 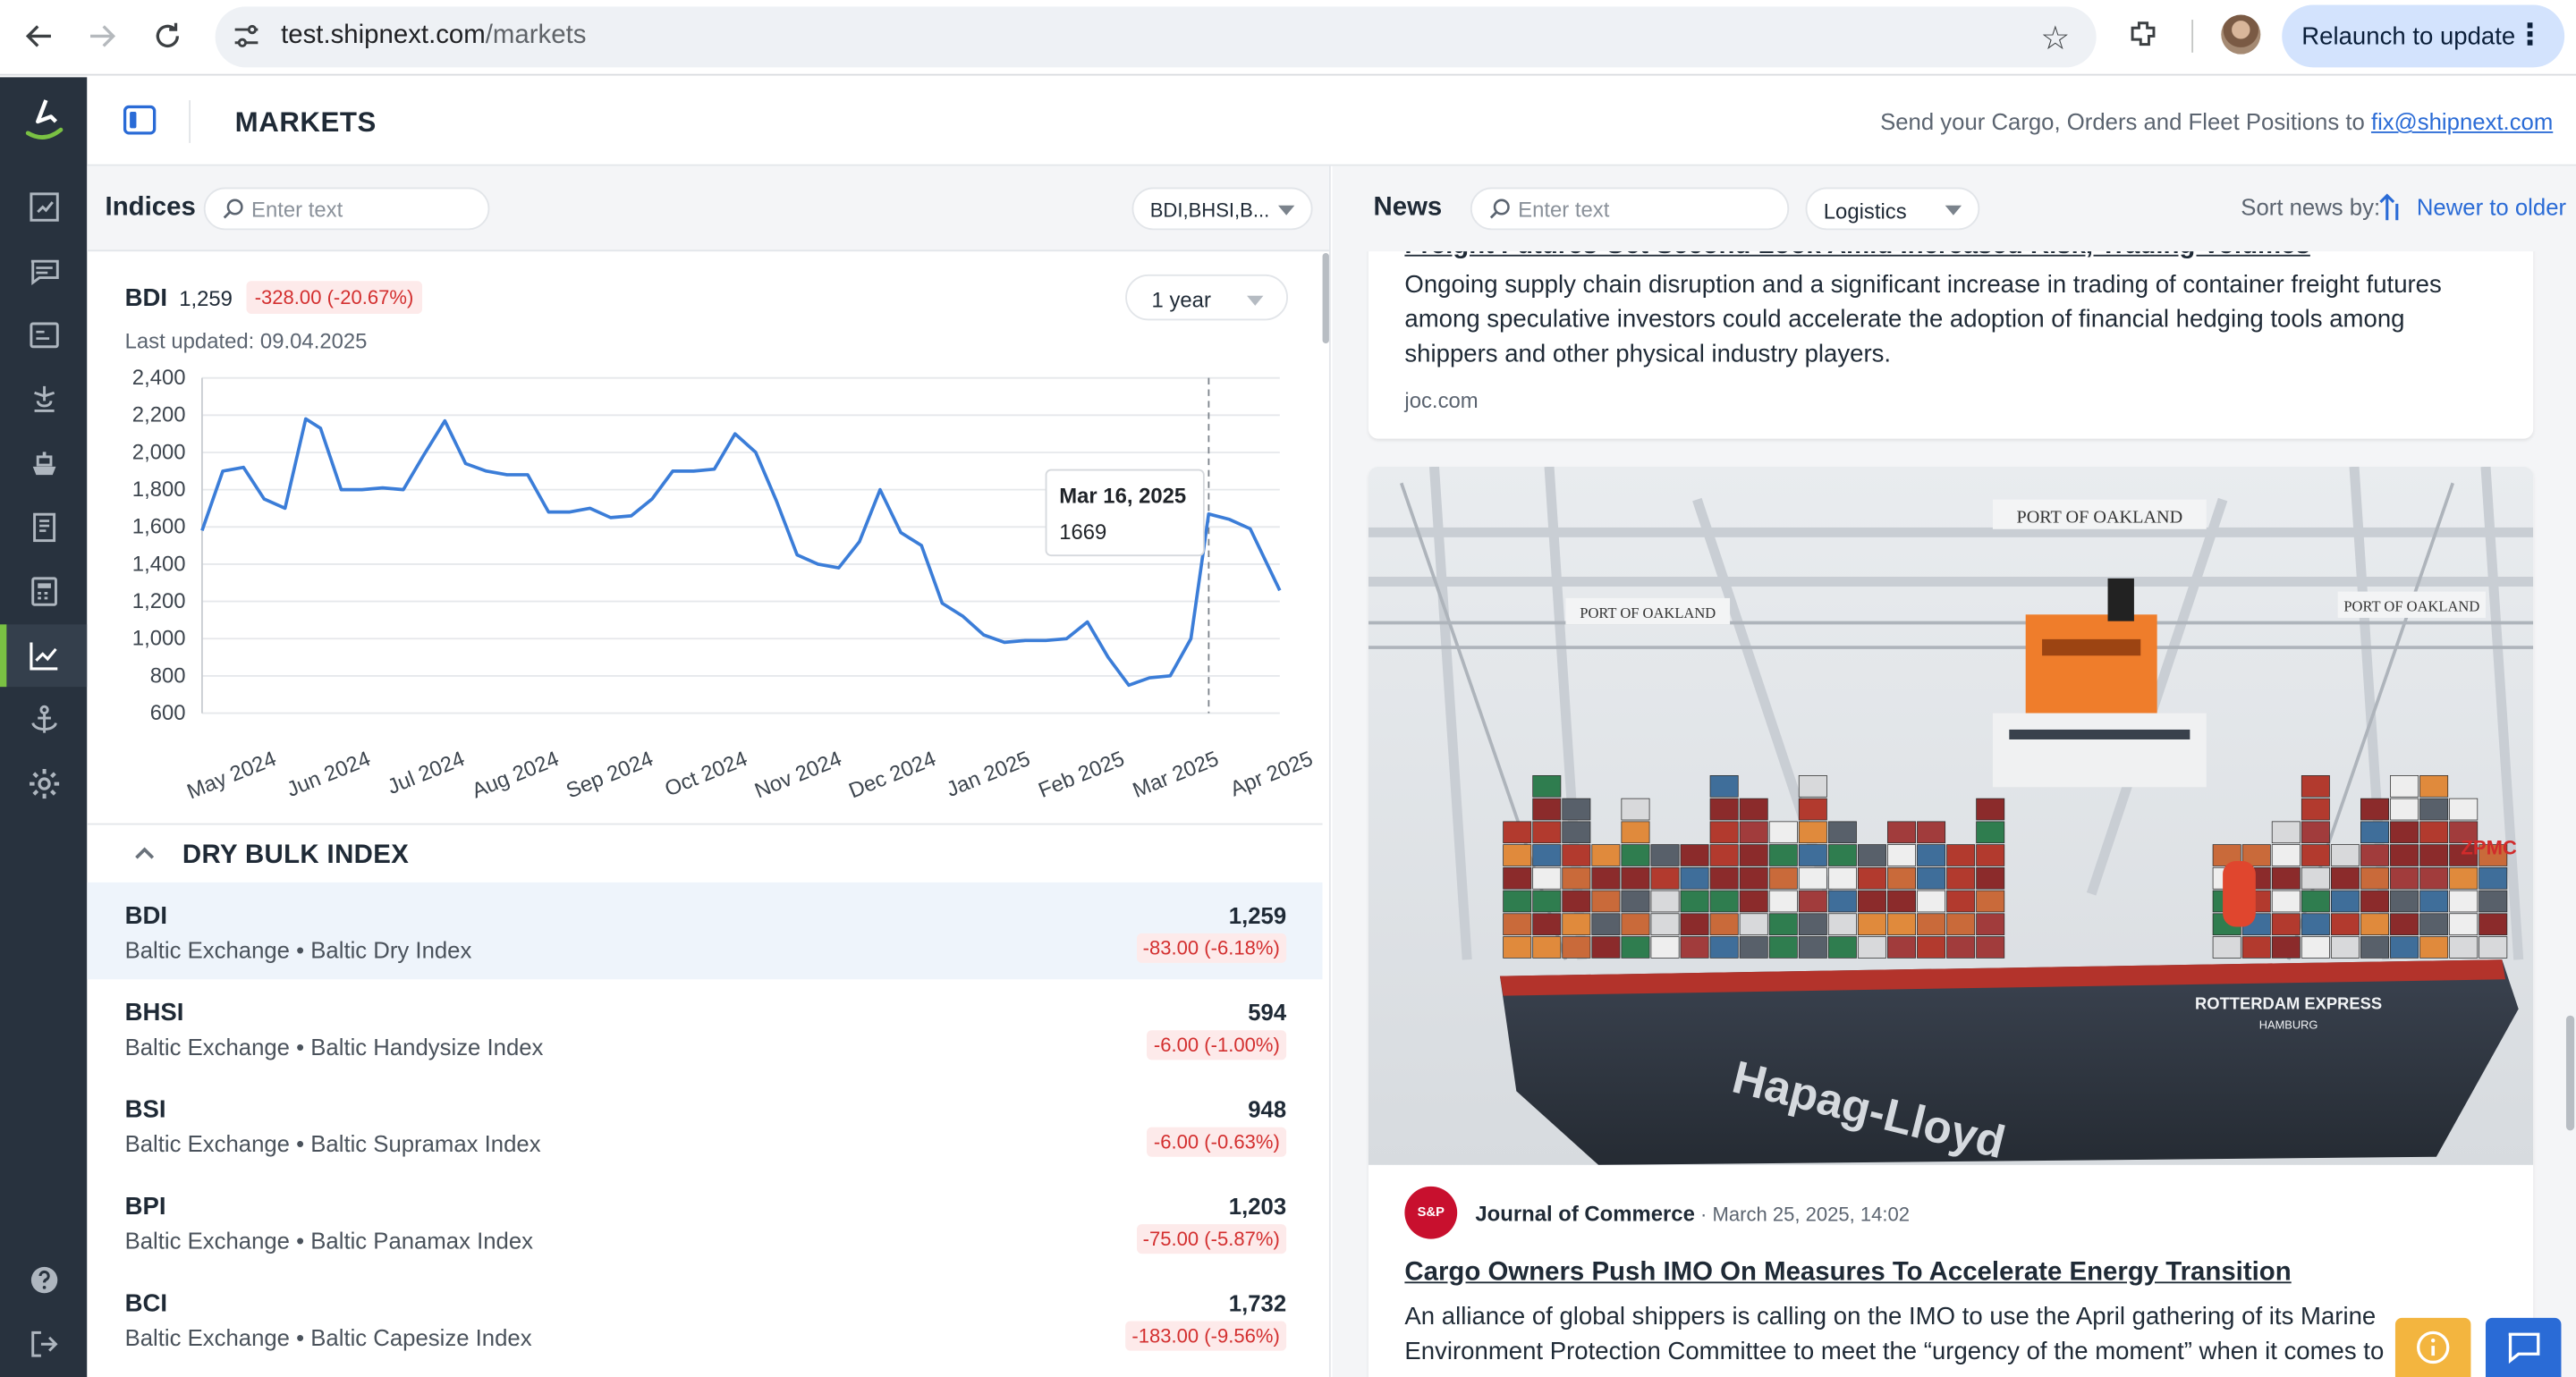 What do you see at coordinates (44, 119) in the screenshot?
I see `shipnext-logo` at bounding box center [44, 119].